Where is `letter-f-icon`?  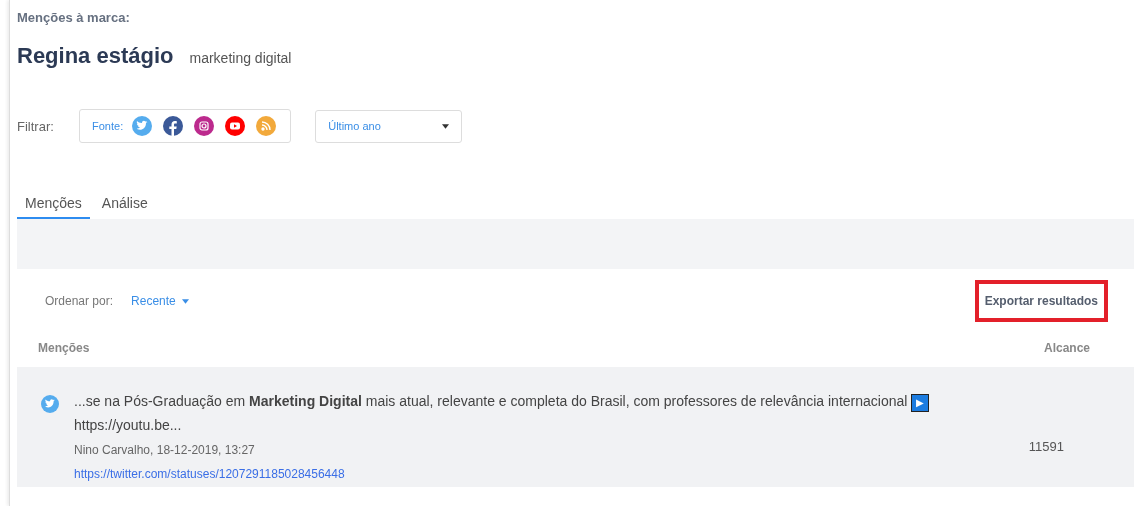 letter-f-icon is located at coordinates (173, 126).